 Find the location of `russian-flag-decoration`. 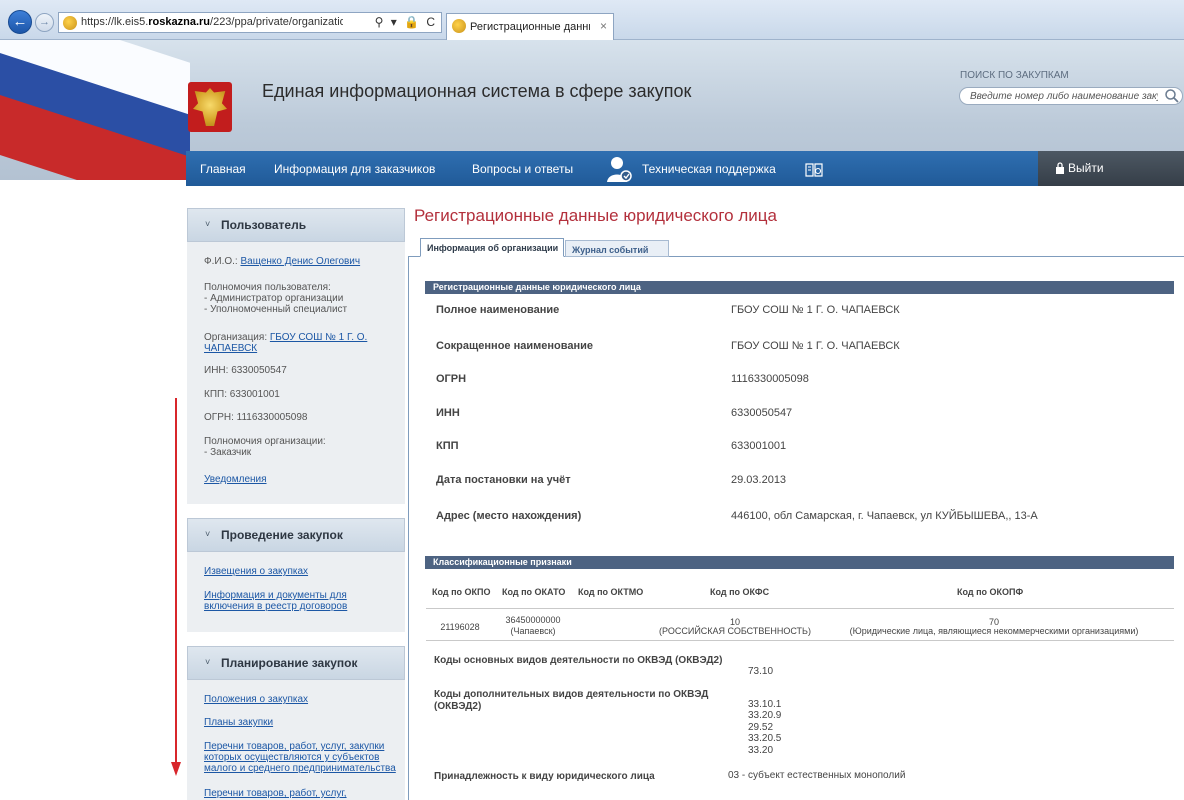

russian-flag-decoration is located at coordinates (95, 110).